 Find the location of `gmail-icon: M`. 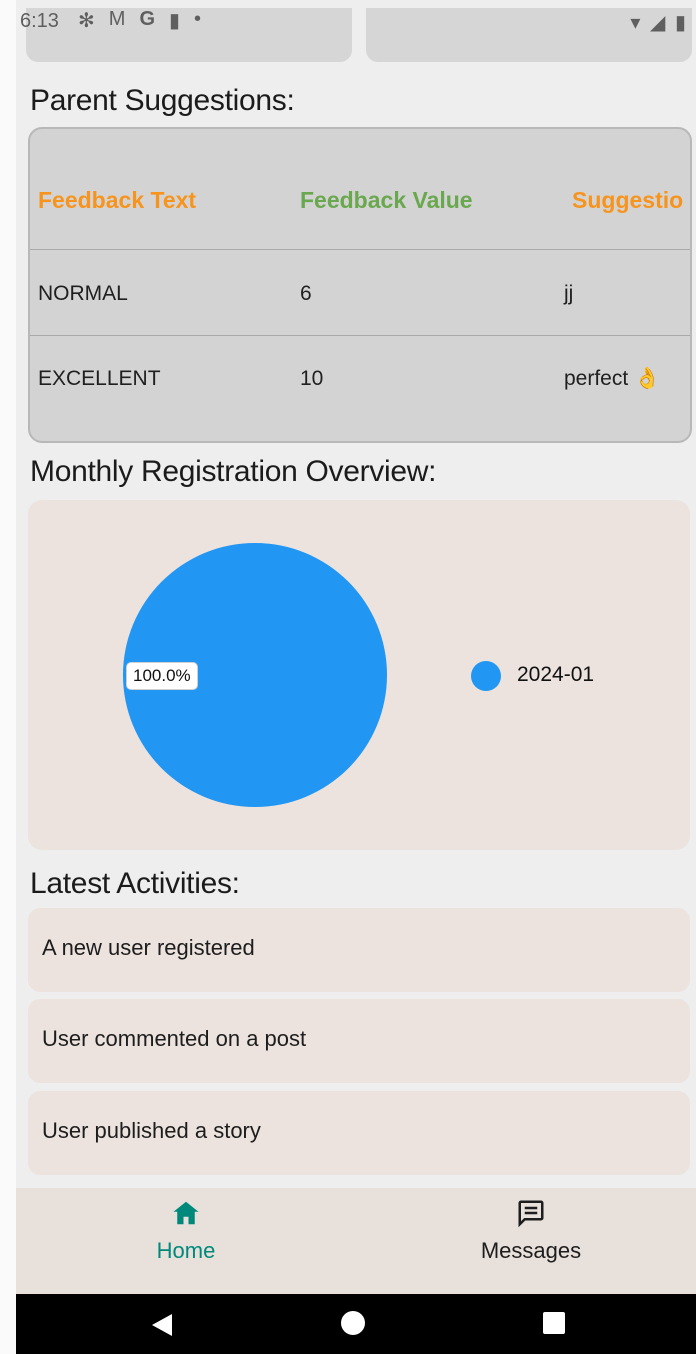

gmail-icon: M is located at coordinates (117, 19).